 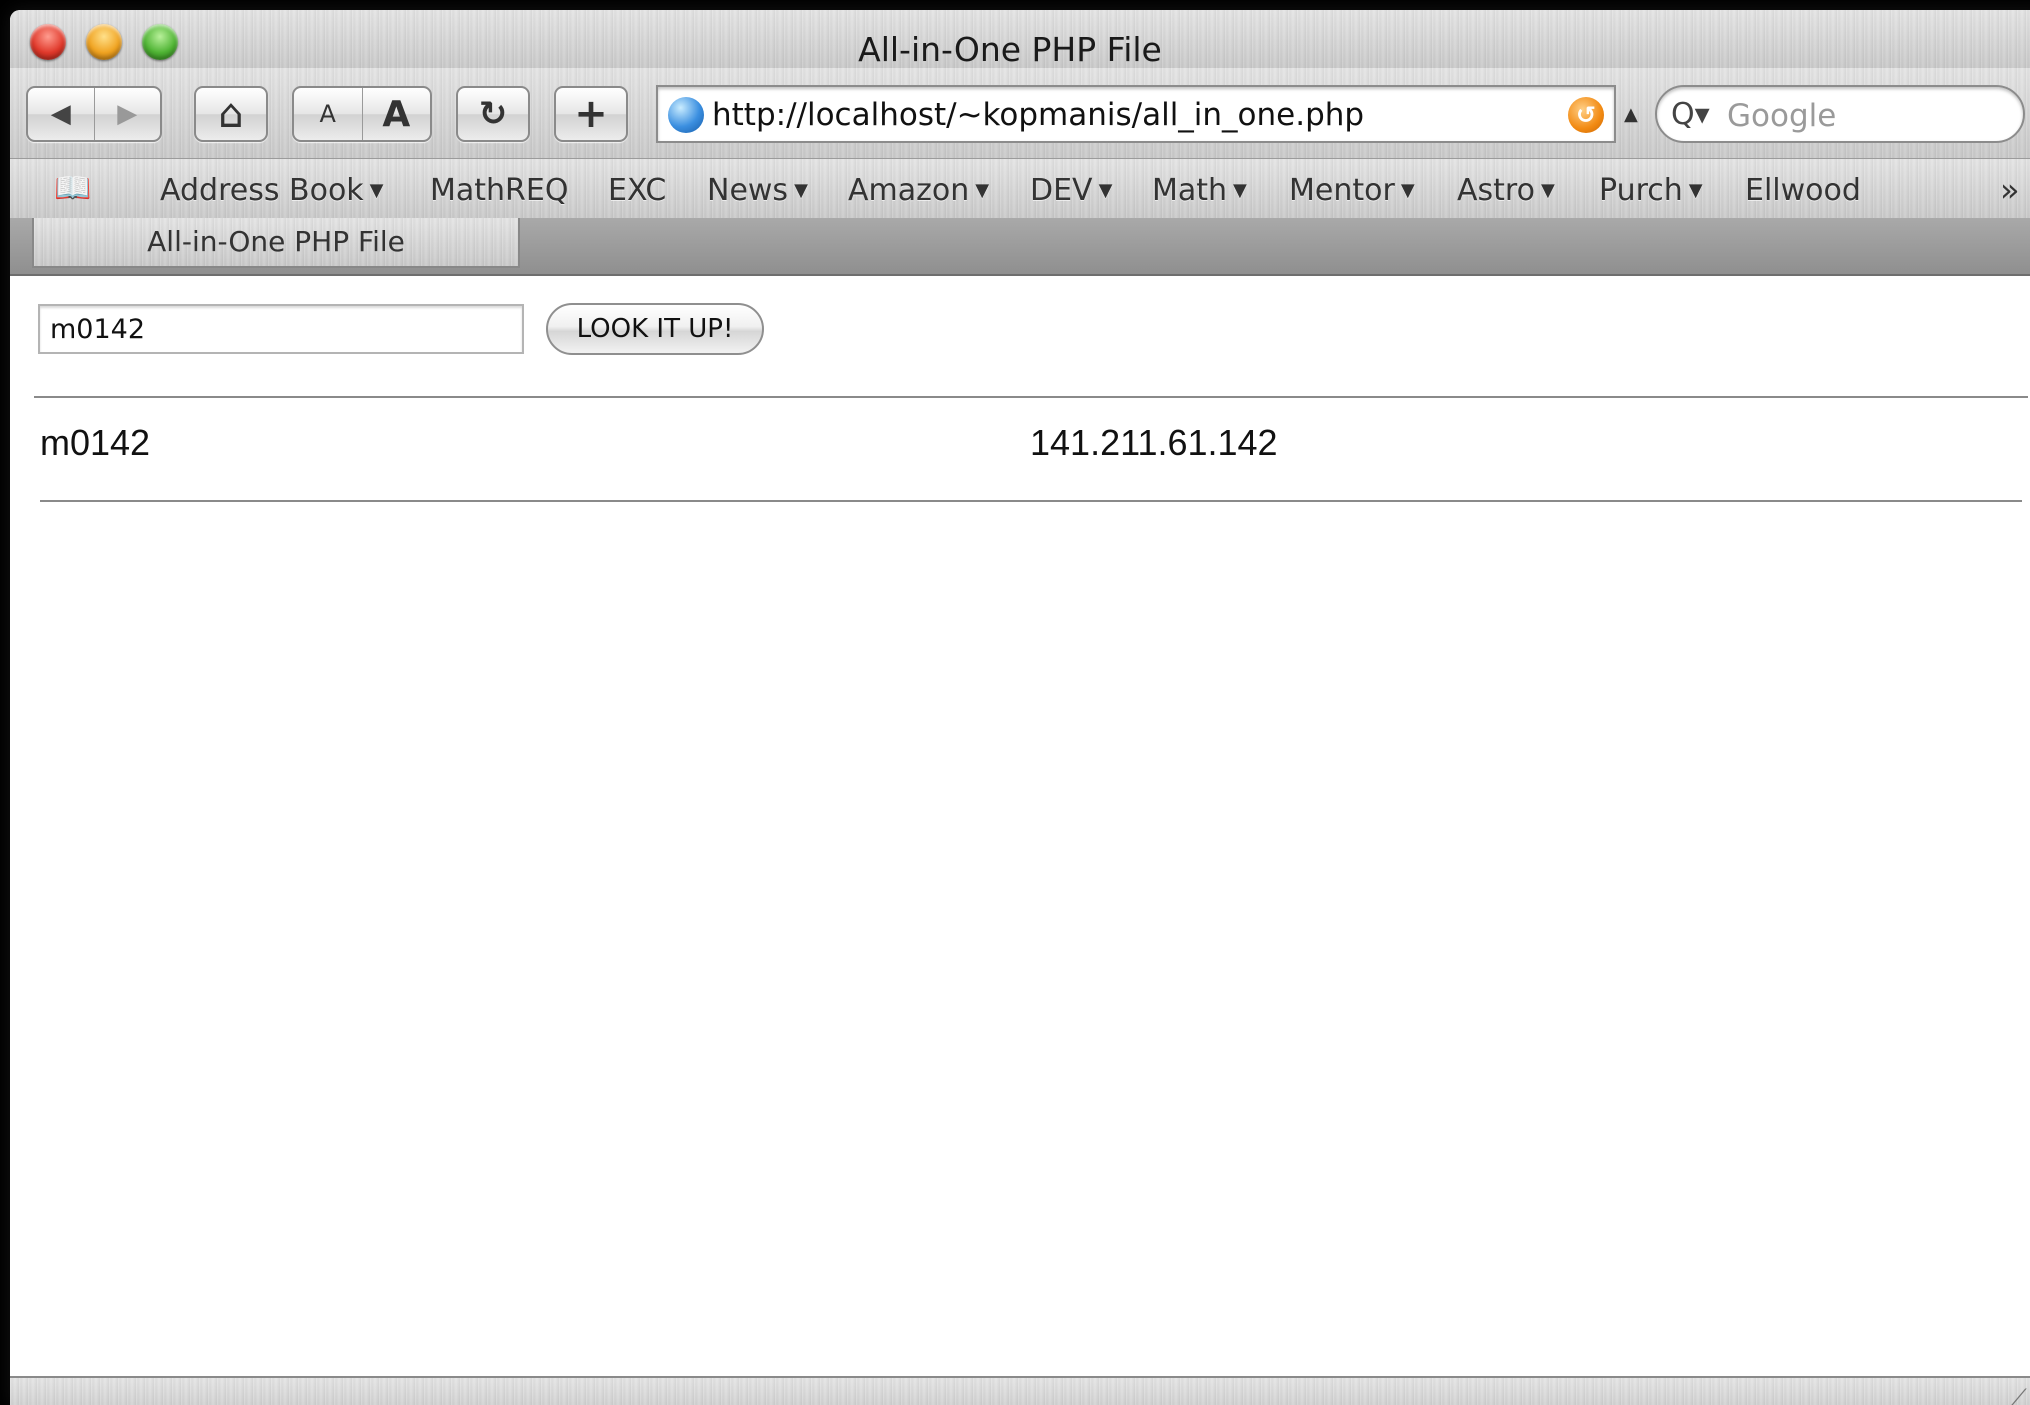 What do you see at coordinates (2018, 1394) in the screenshot?
I see `resize-grip-icon: ⟋` at bounding box center [2018, 1394].